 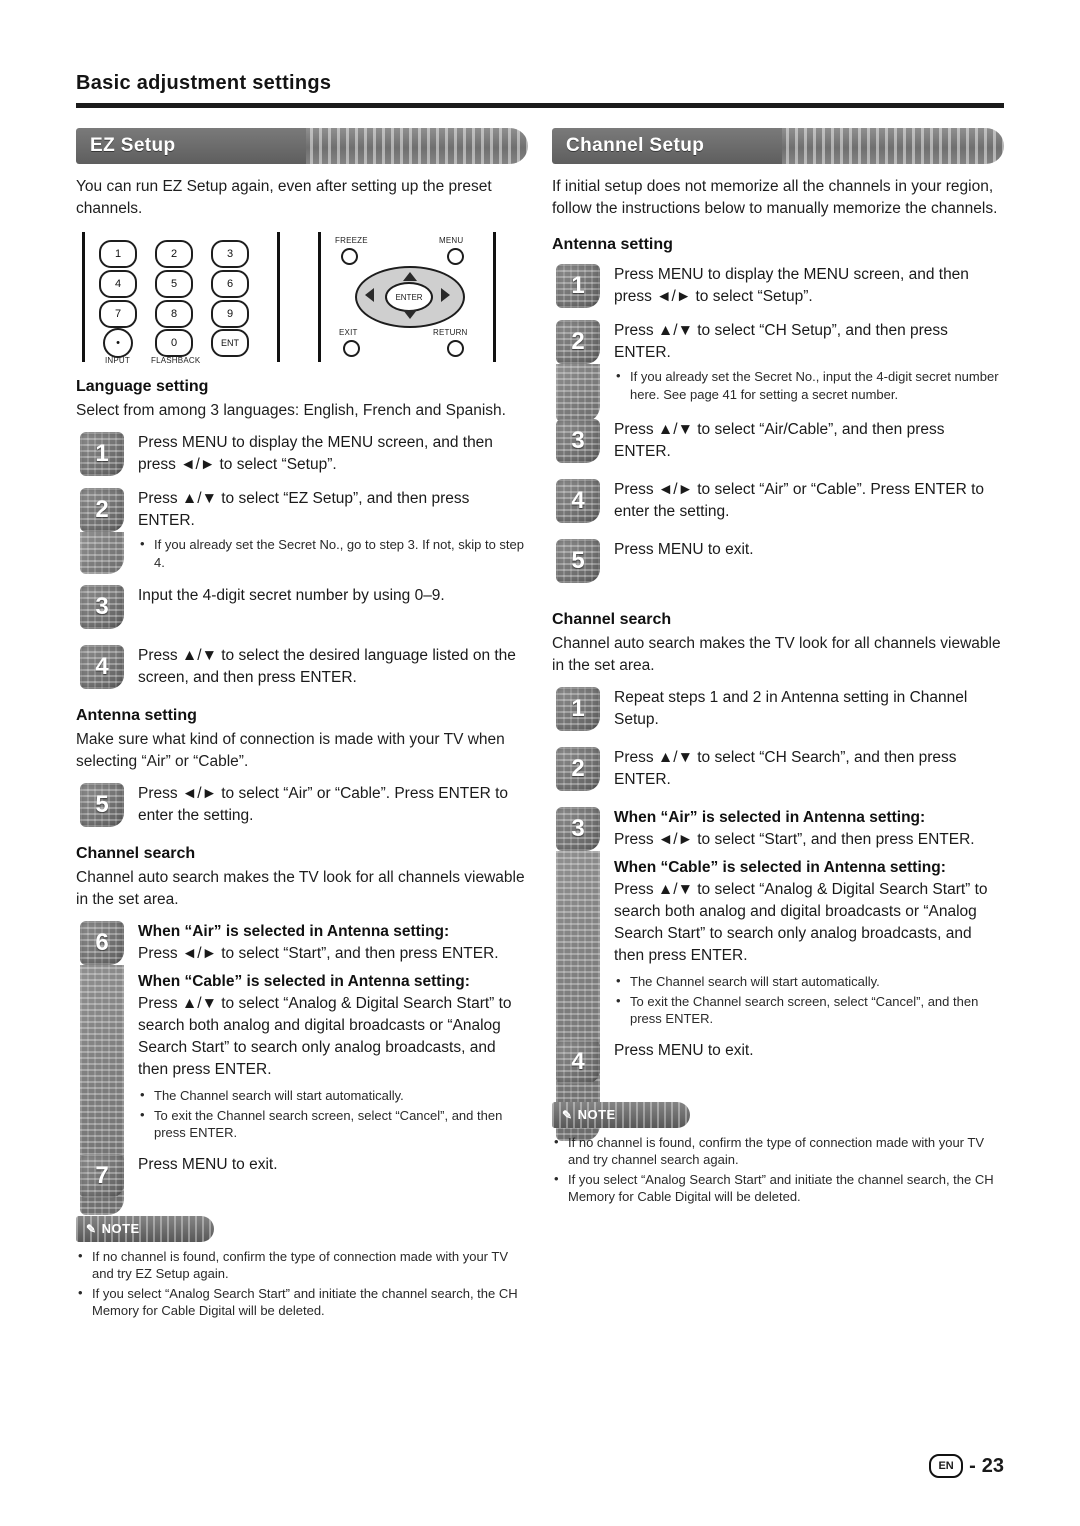 What do you see at coordinates (230, 314) in the screenshot?
I see `remote-key-9: 9` at bounding box center [230, 314].